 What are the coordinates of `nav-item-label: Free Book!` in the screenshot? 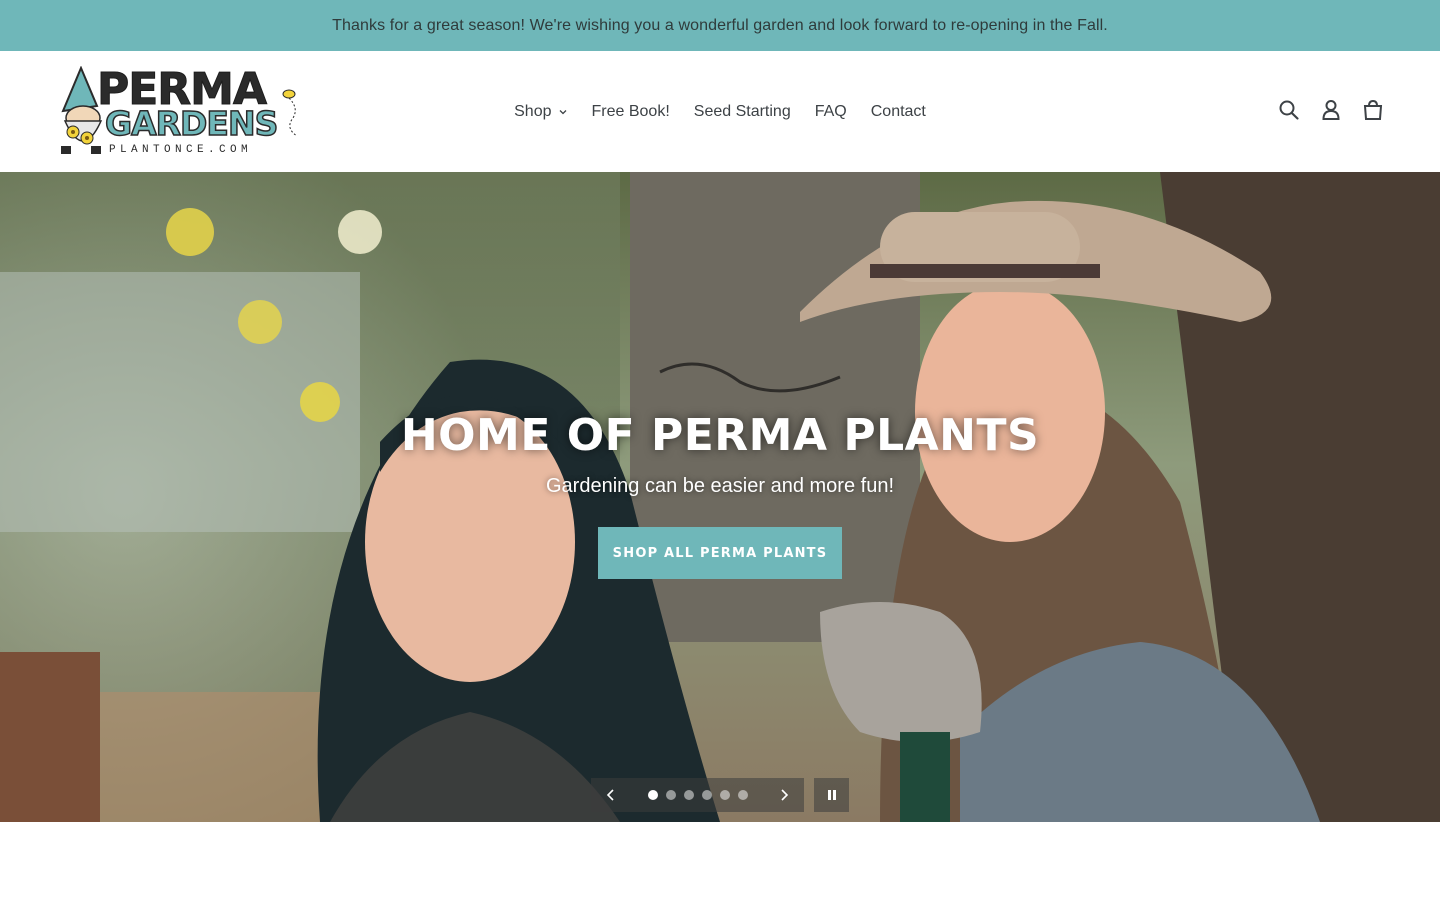 It's located at (630, 111).